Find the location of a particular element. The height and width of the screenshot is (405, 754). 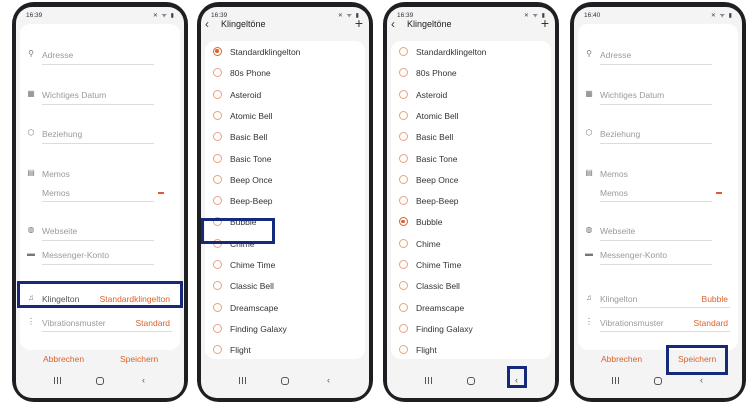

ringtone-option: Bubble is located at coordinates (471, 222).